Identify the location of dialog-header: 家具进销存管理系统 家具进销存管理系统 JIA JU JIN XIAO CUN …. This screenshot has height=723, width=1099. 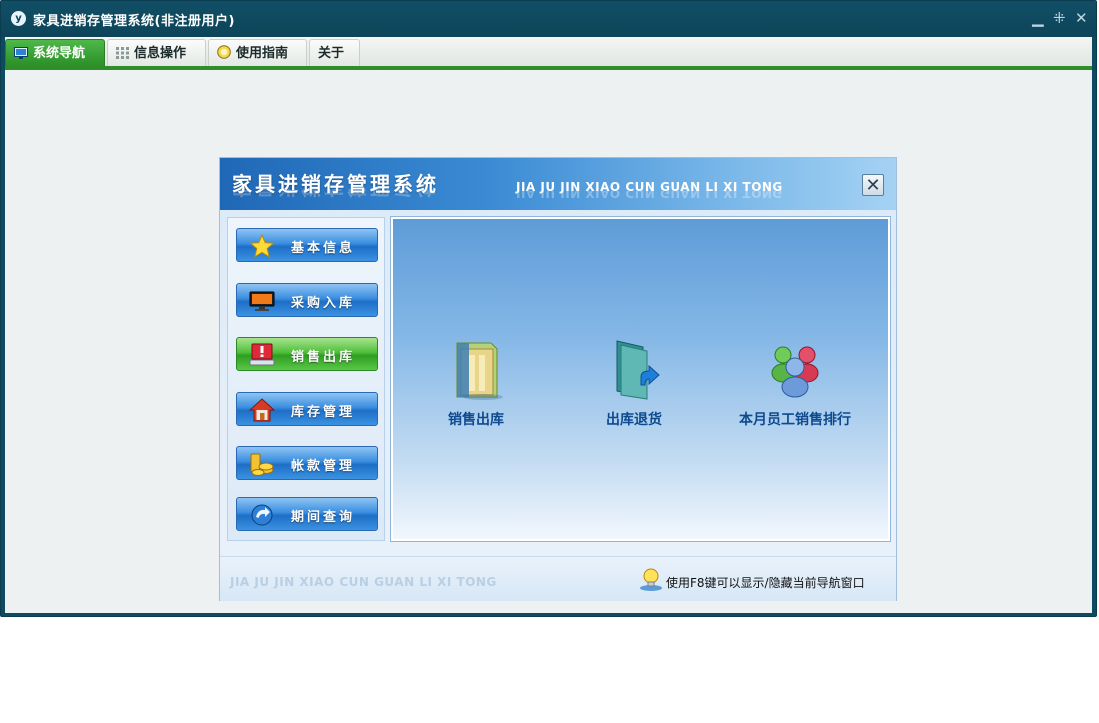
(558, 184).